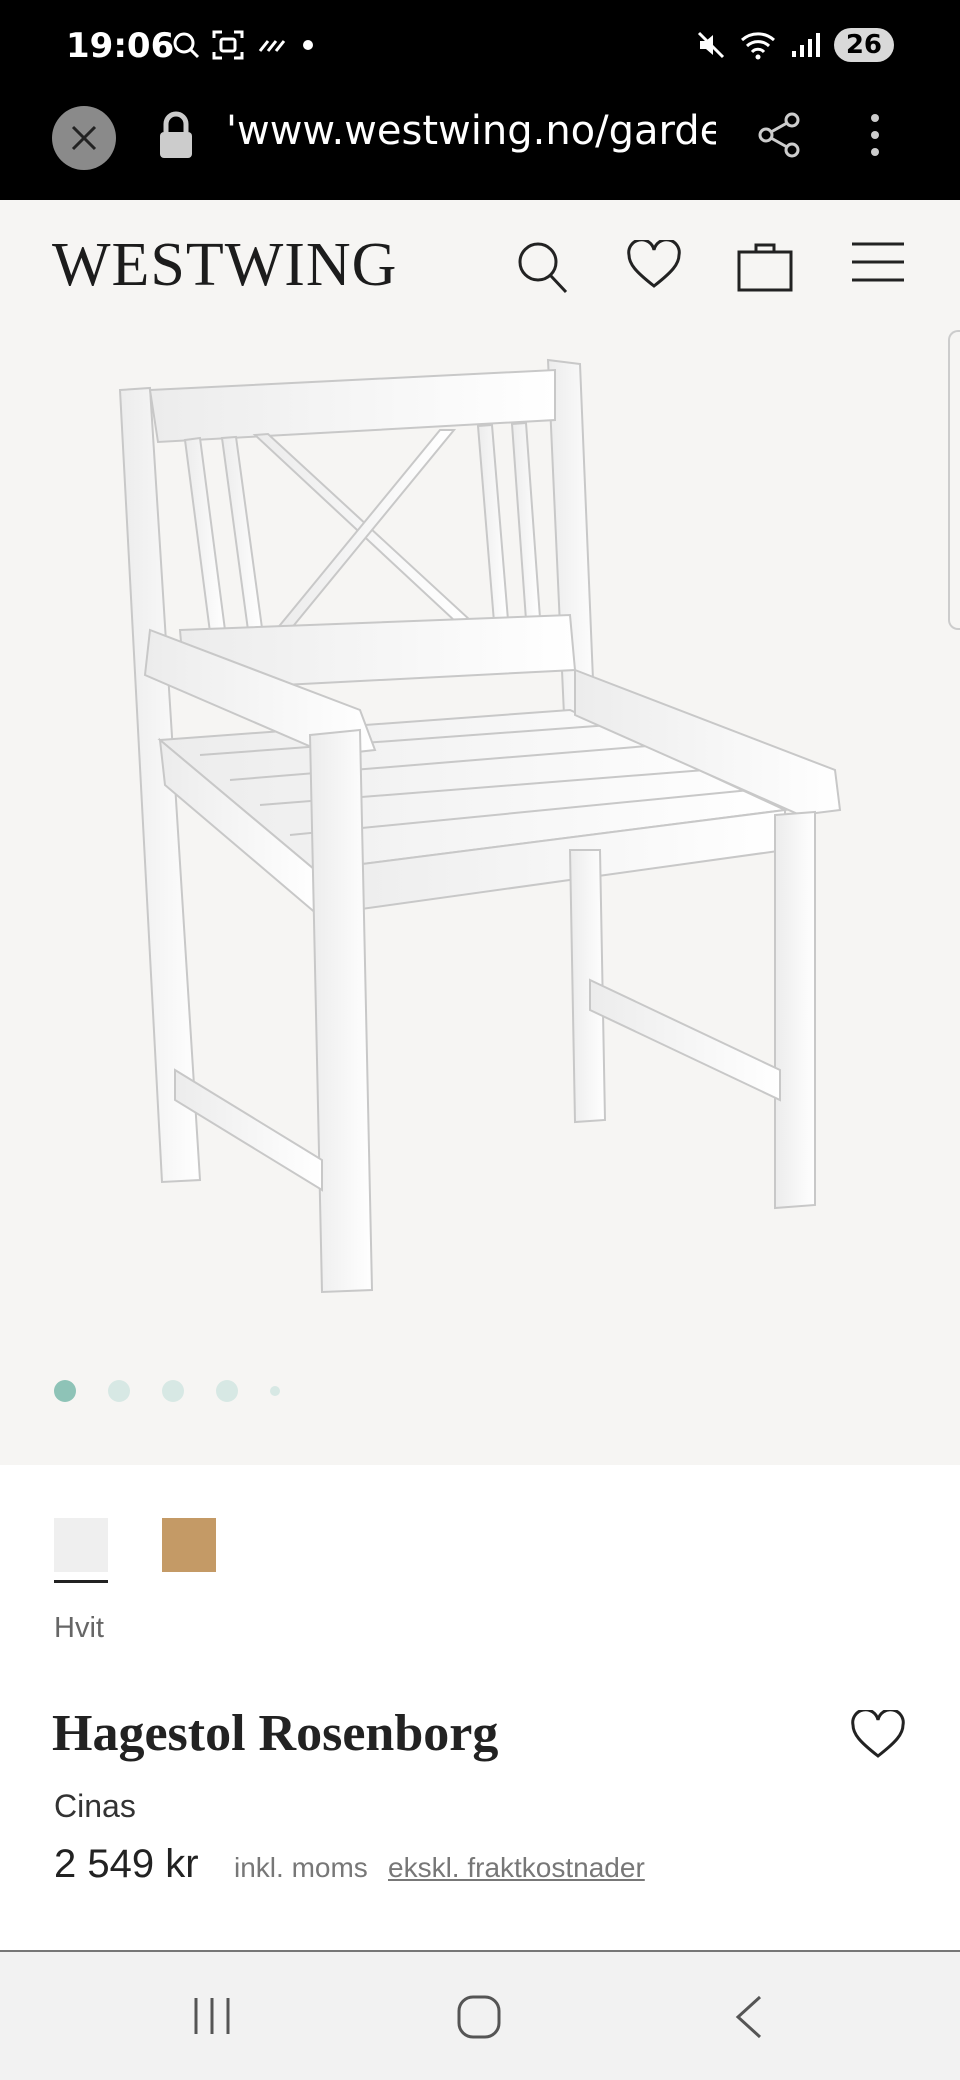 The width and height of the screenshot is (960, 2080). Describe the element at coordinates (480, 48) in the screenshot. I see `status-bar: 19:06 26` at that location.